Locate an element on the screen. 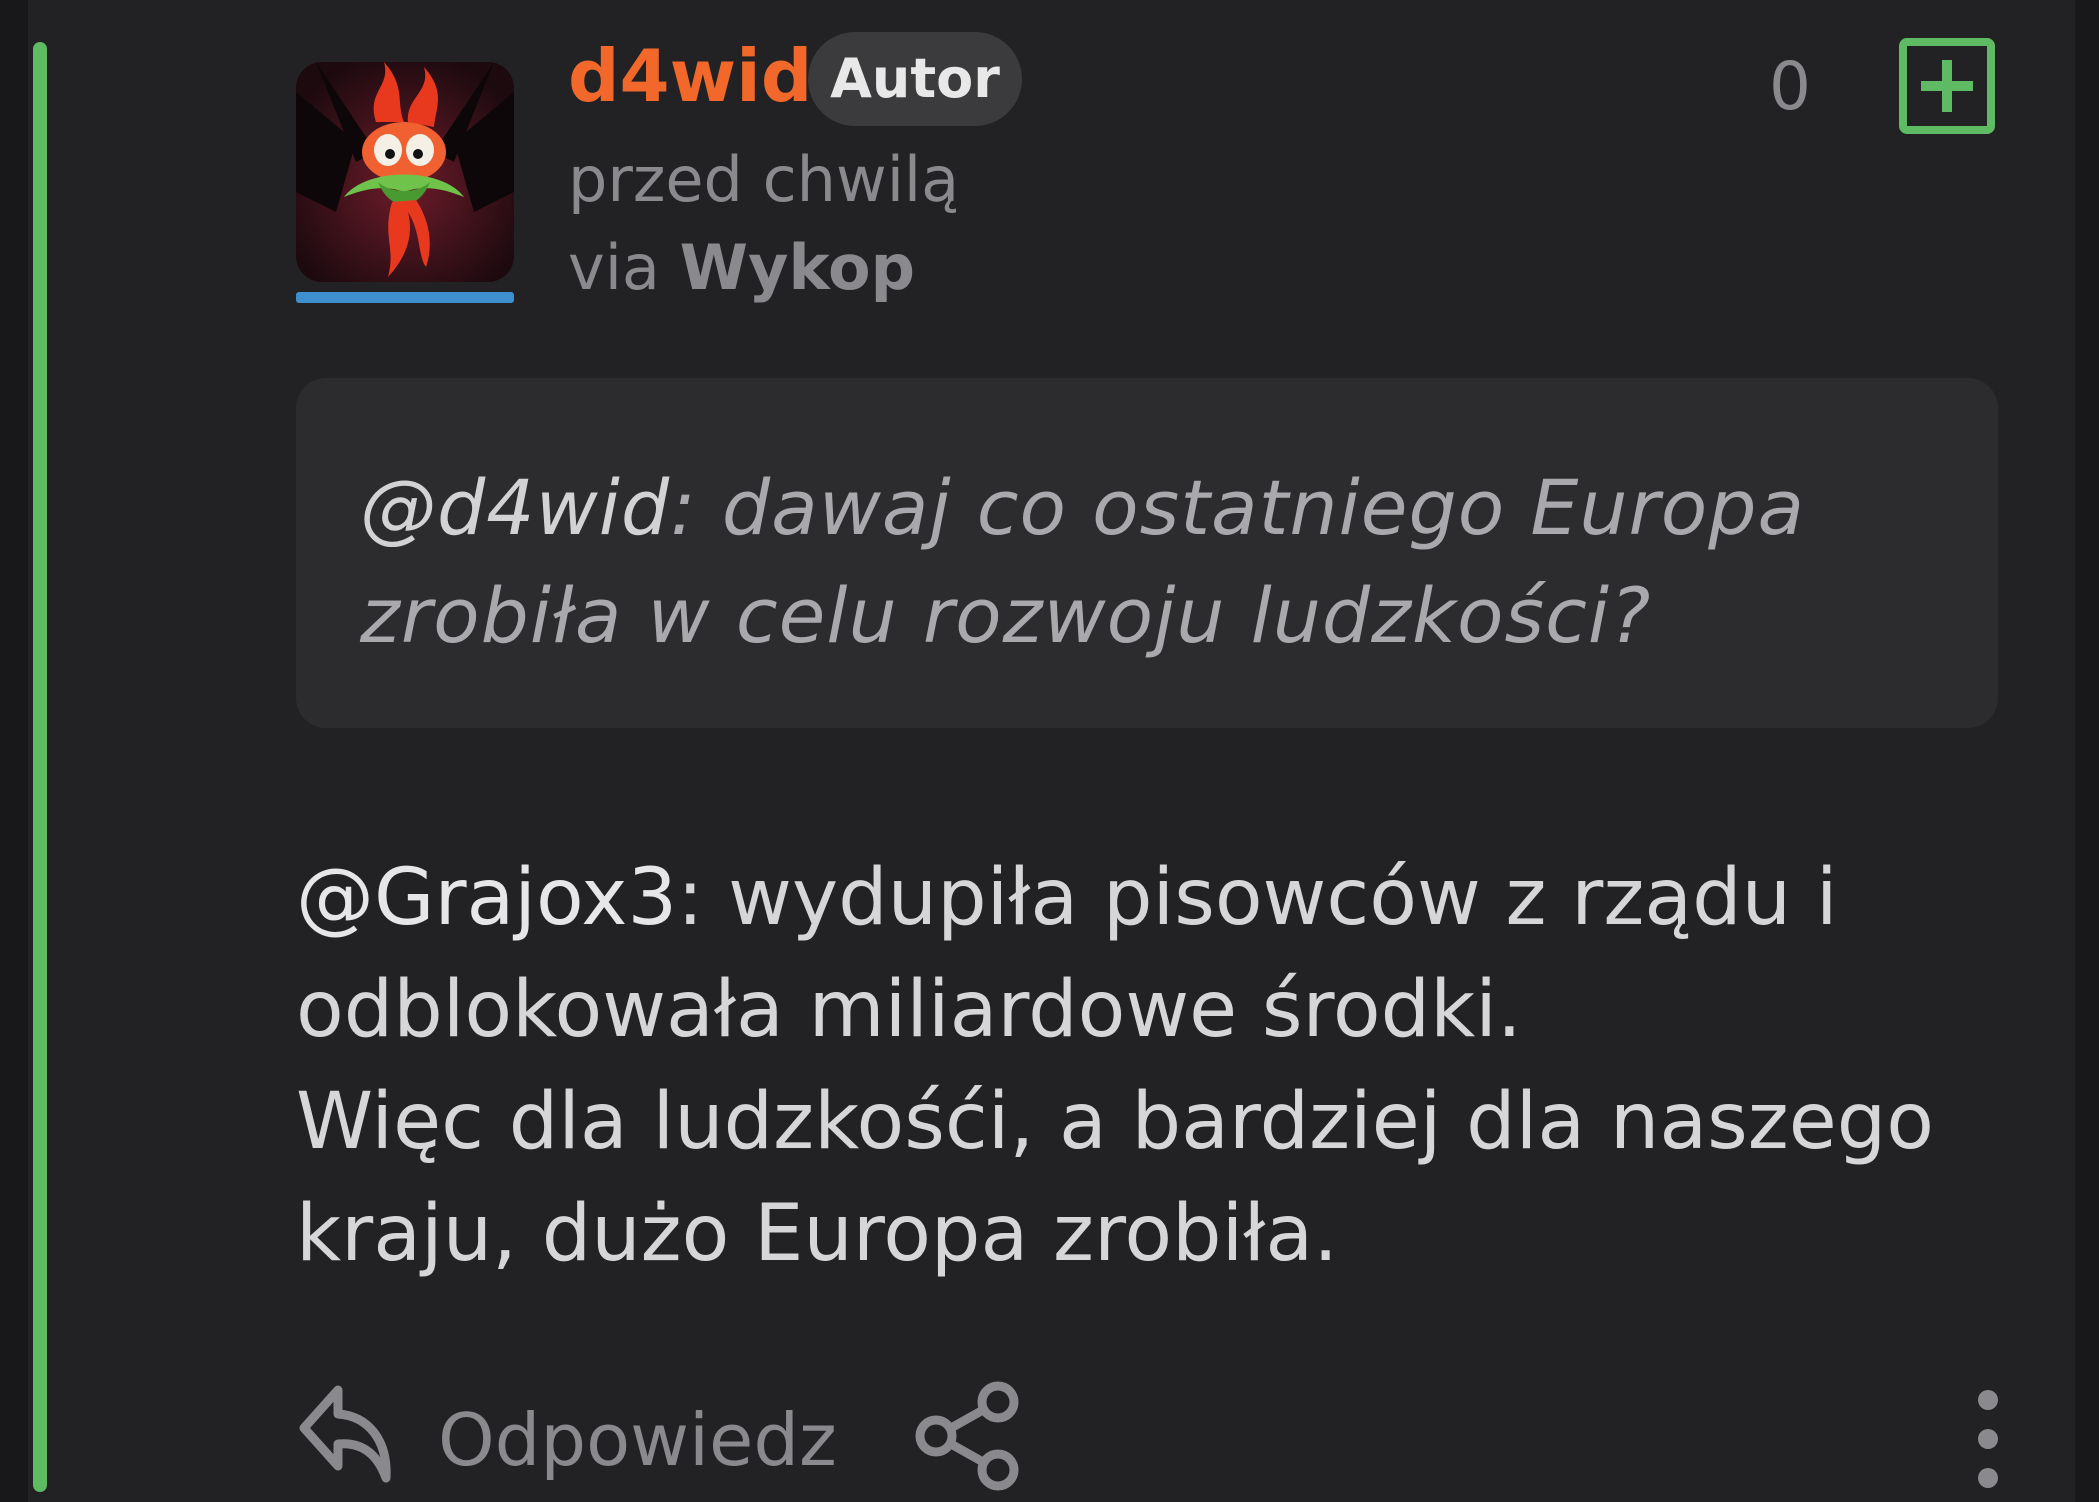 This screenshot has height=1502, width=2099. right-edge is located at coordinates (2087, 751).